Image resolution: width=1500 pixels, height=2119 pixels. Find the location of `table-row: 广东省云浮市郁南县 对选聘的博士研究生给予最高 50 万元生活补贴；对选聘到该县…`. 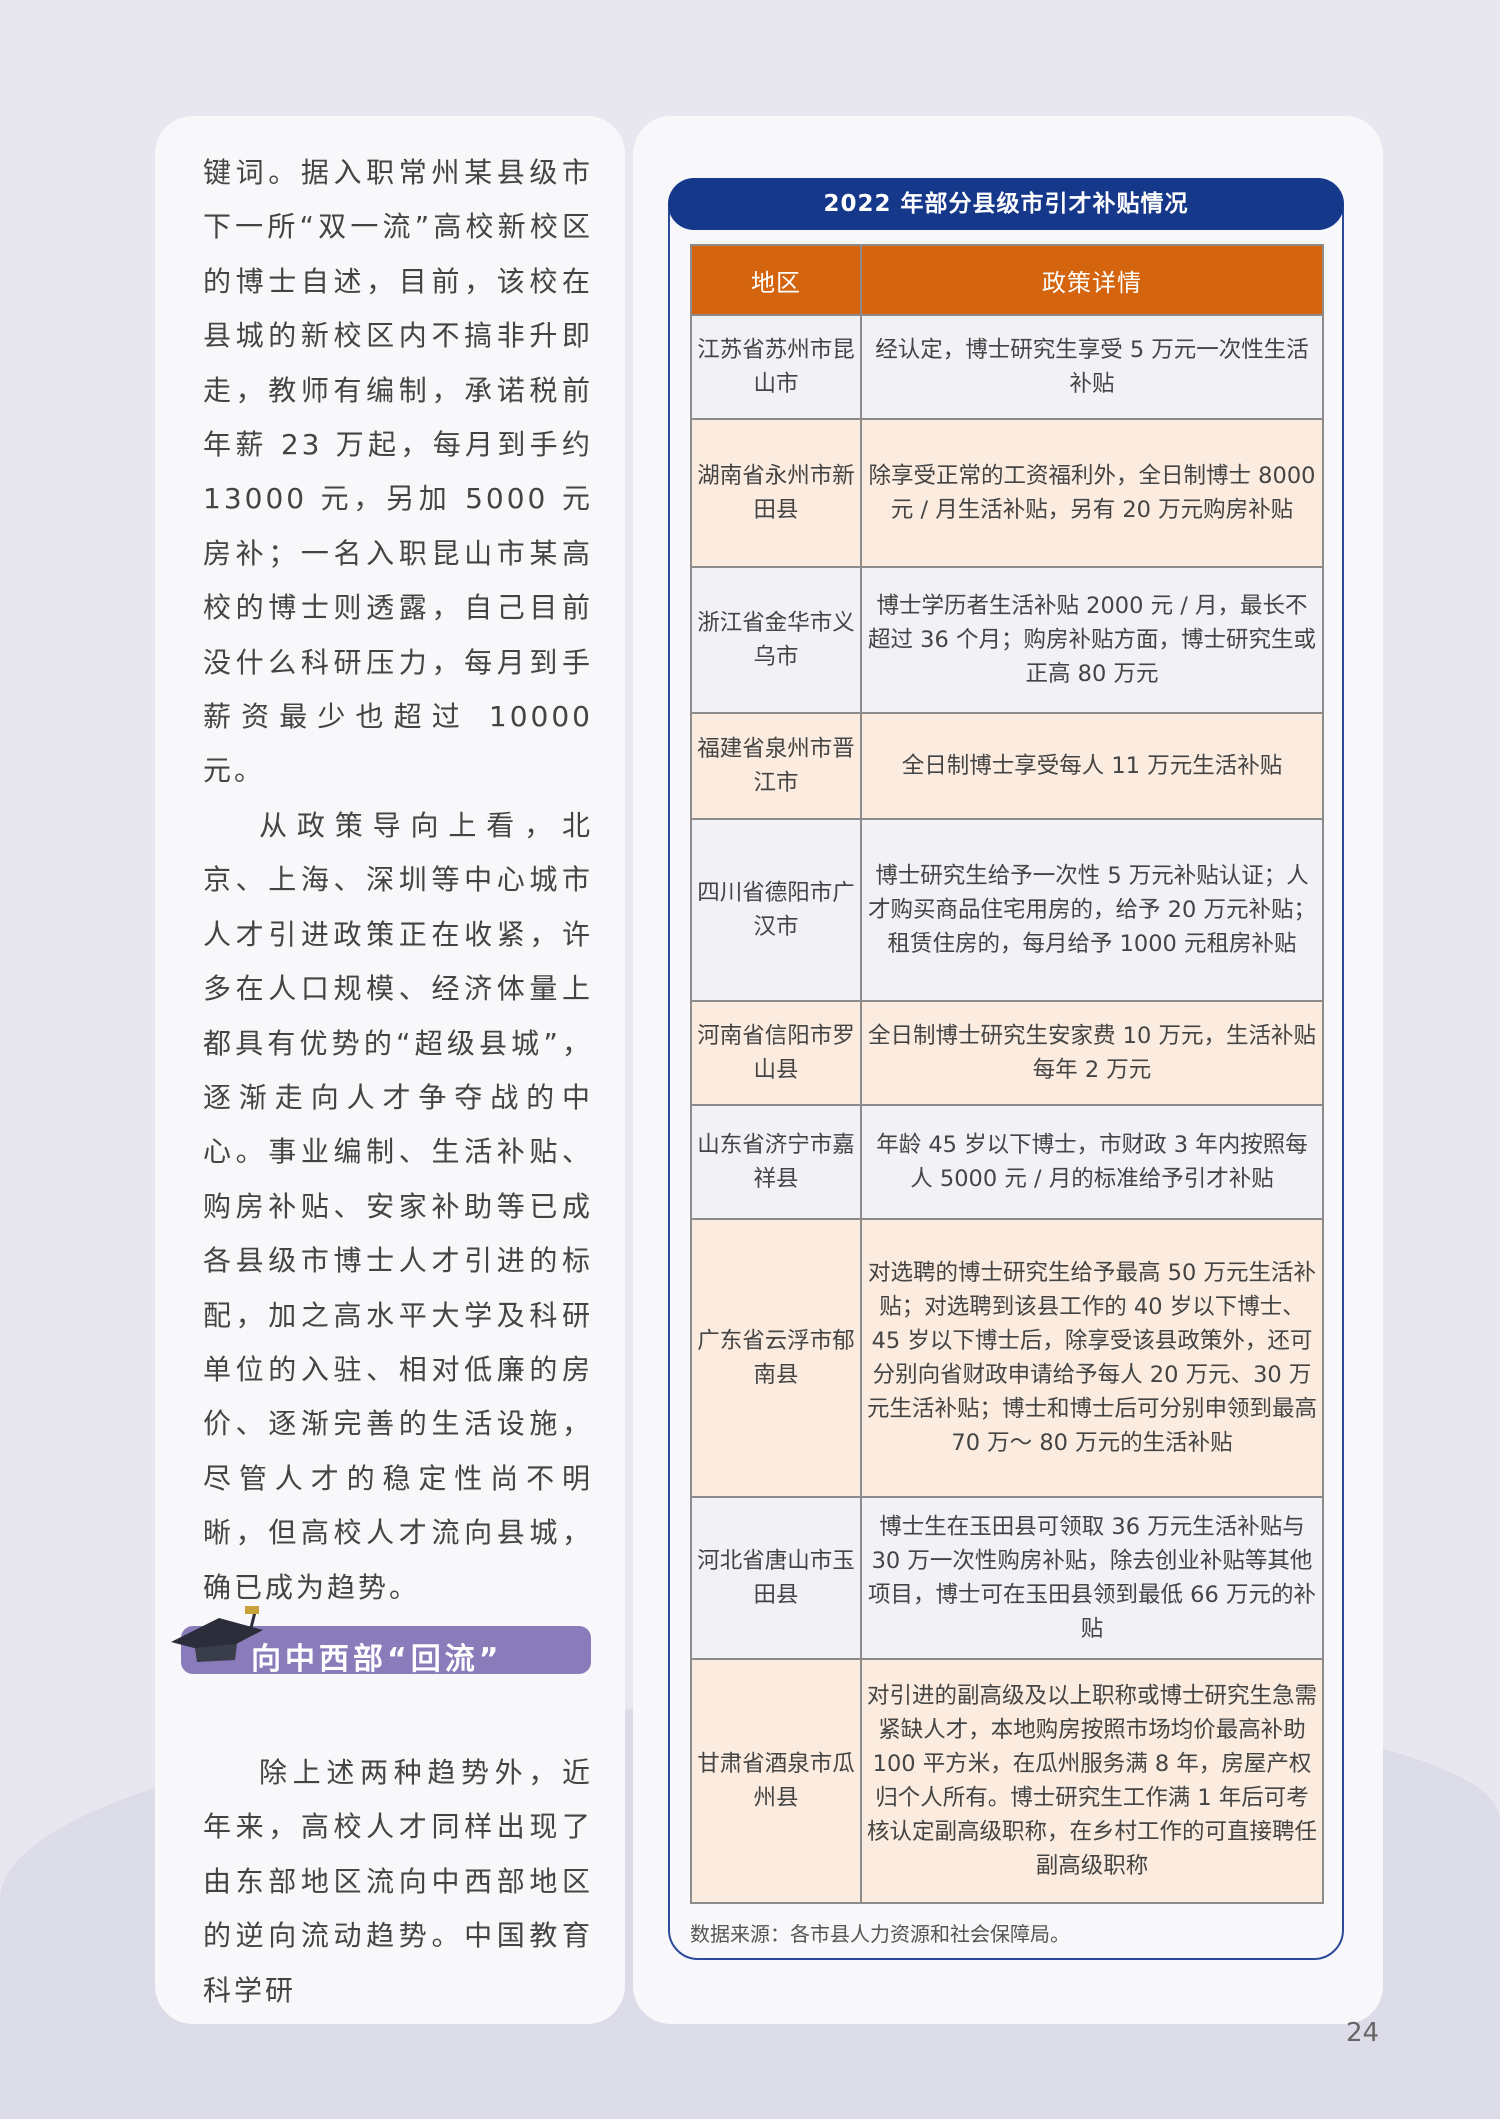

table-row: 广东省云浮市郁南县 对选聘的博士研究生给予最高 50 万元生活补贴；对选聘到该县… is located at coordinates (1007, 1358).